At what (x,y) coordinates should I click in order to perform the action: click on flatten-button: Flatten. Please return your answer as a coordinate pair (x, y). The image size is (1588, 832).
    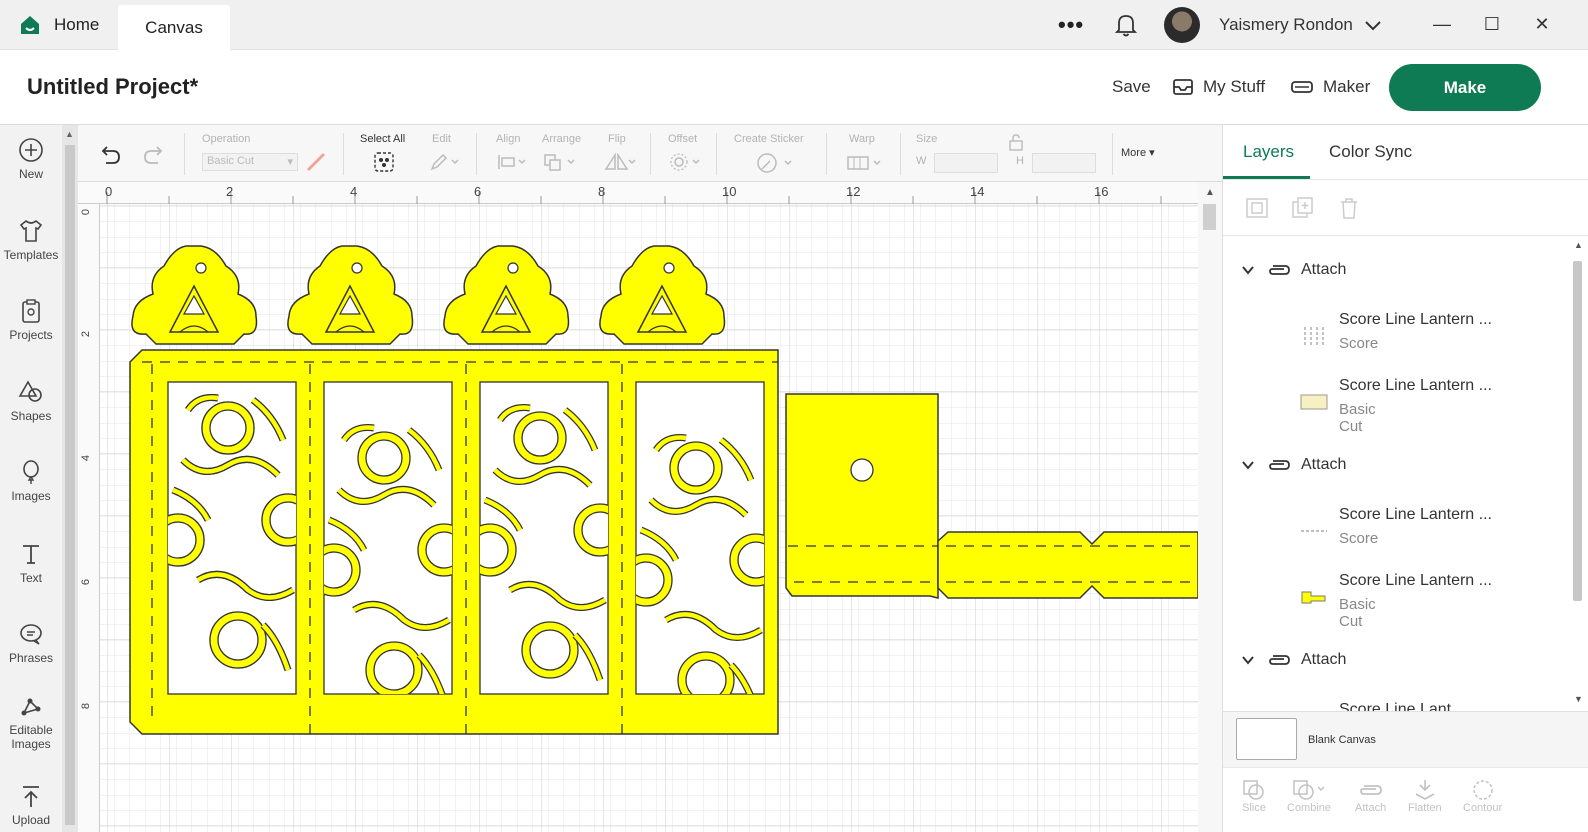
    Looking at the image, I should click on (1425, 796).